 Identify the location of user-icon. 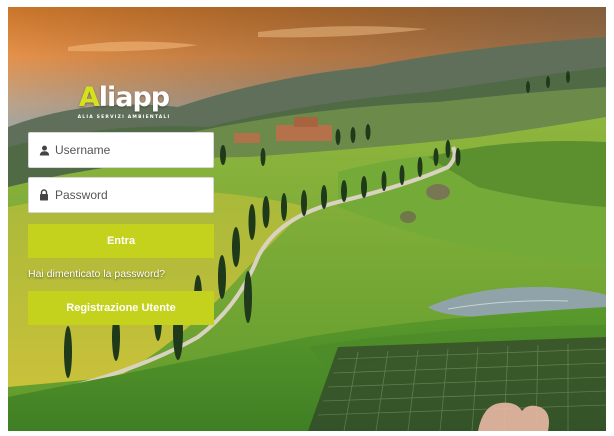
(42, 150).